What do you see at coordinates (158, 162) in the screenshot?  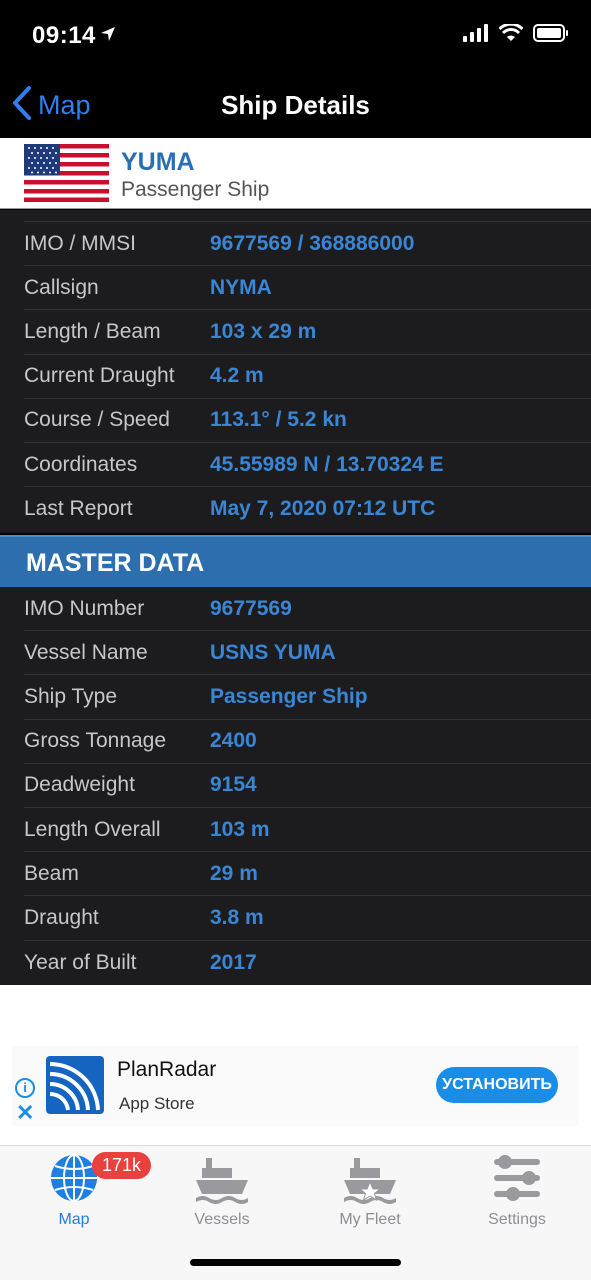 I see `ship-name: YUMA` at bounding box center [158, 162].